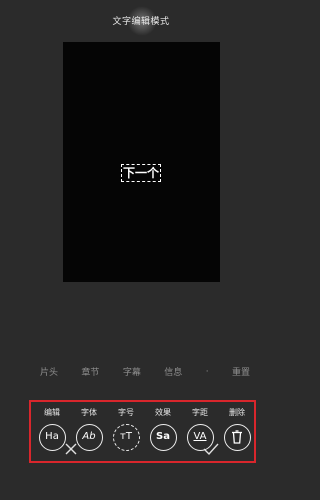 This screenshot has height=500, width=320. I want to click on text-overlay-box: 下一个, so click(141, 173).